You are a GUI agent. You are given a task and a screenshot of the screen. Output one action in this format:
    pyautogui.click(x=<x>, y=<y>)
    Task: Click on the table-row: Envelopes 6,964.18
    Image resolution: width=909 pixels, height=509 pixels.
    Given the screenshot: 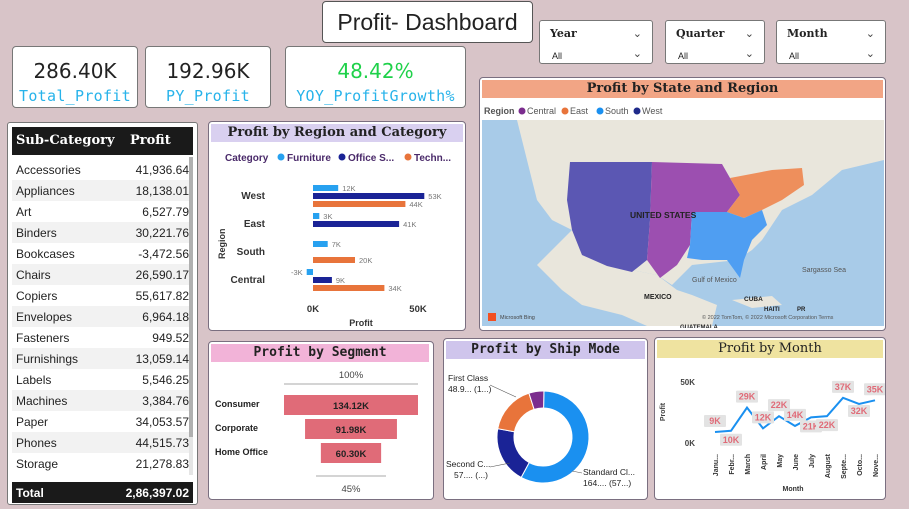 What is the action you would take?
    pyautogui.click(x=102, y=316)
    